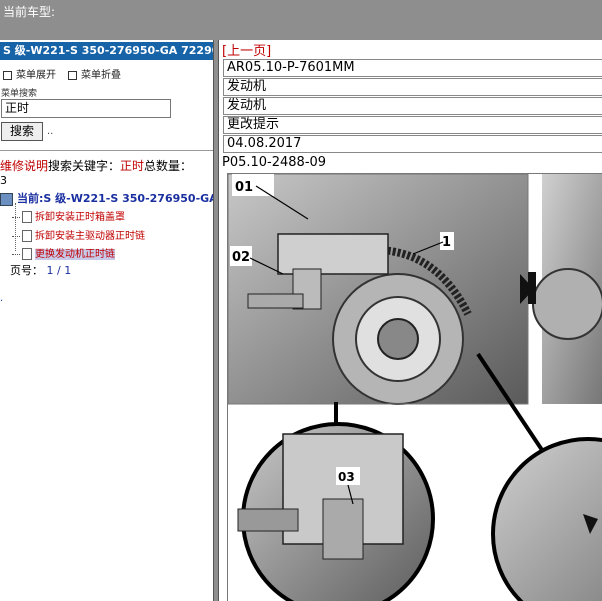 The height and width of the screenshot is (601, 602). Describe the element at coordinates (412, 87) in the screenshot. I see `category-row: 发动机` at that location.